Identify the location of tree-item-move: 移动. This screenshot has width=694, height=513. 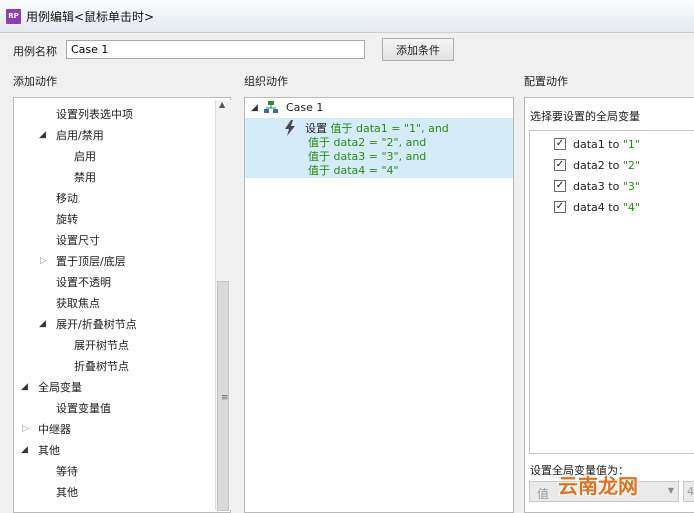
(67, 198).